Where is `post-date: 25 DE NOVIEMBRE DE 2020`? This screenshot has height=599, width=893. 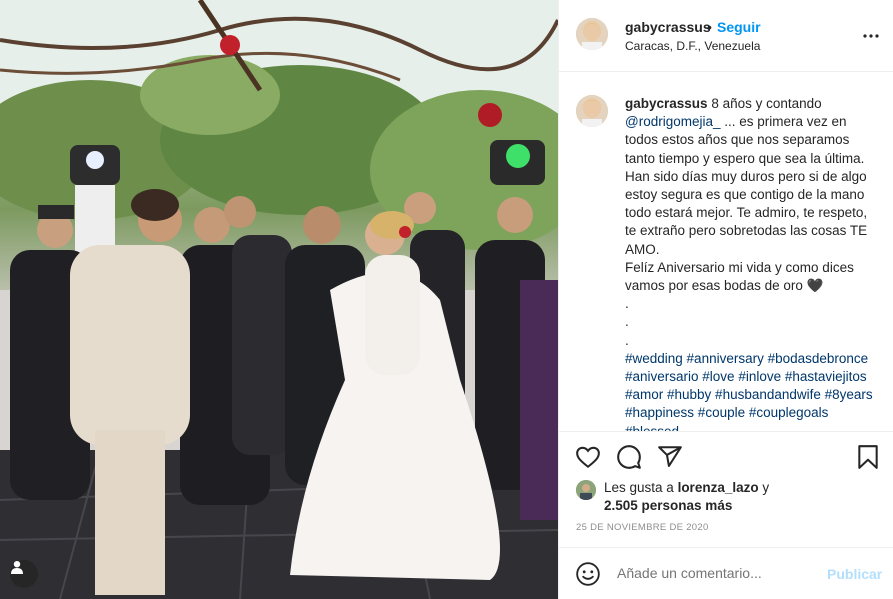
post-date: 25 DE NOVIEMBRE DE 2020 is located at coordinates (642, 527).